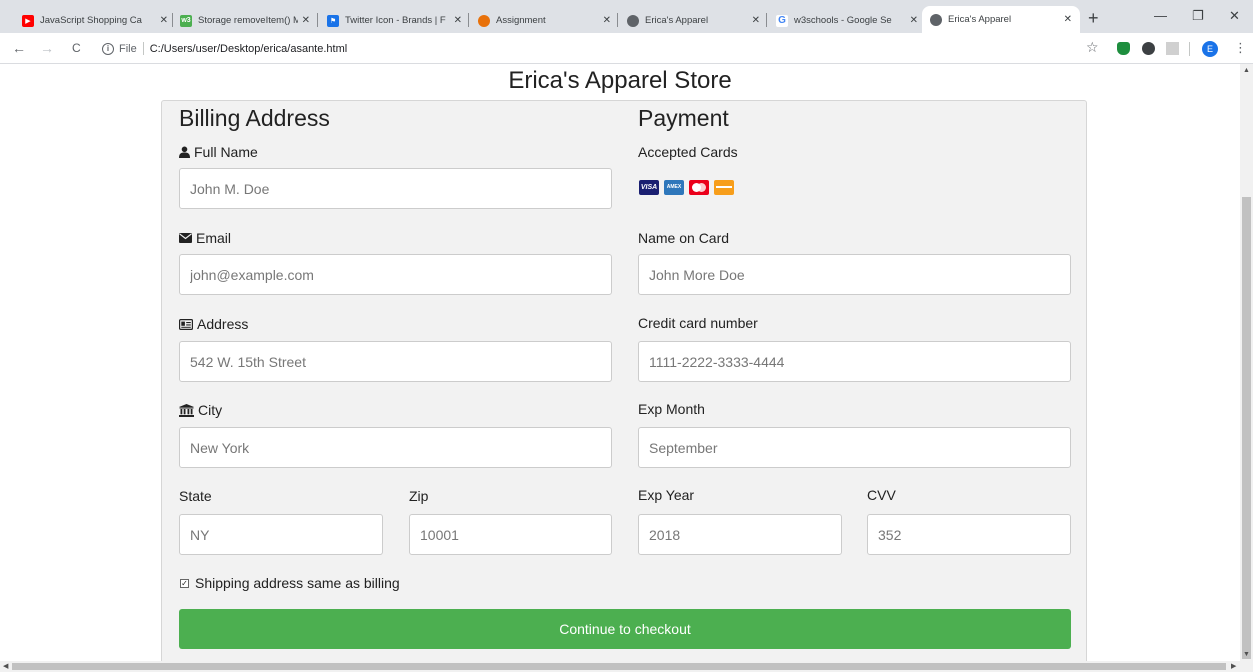 The image size is (1253, 672). I want to click on address-card-icon, so click(186, 324).